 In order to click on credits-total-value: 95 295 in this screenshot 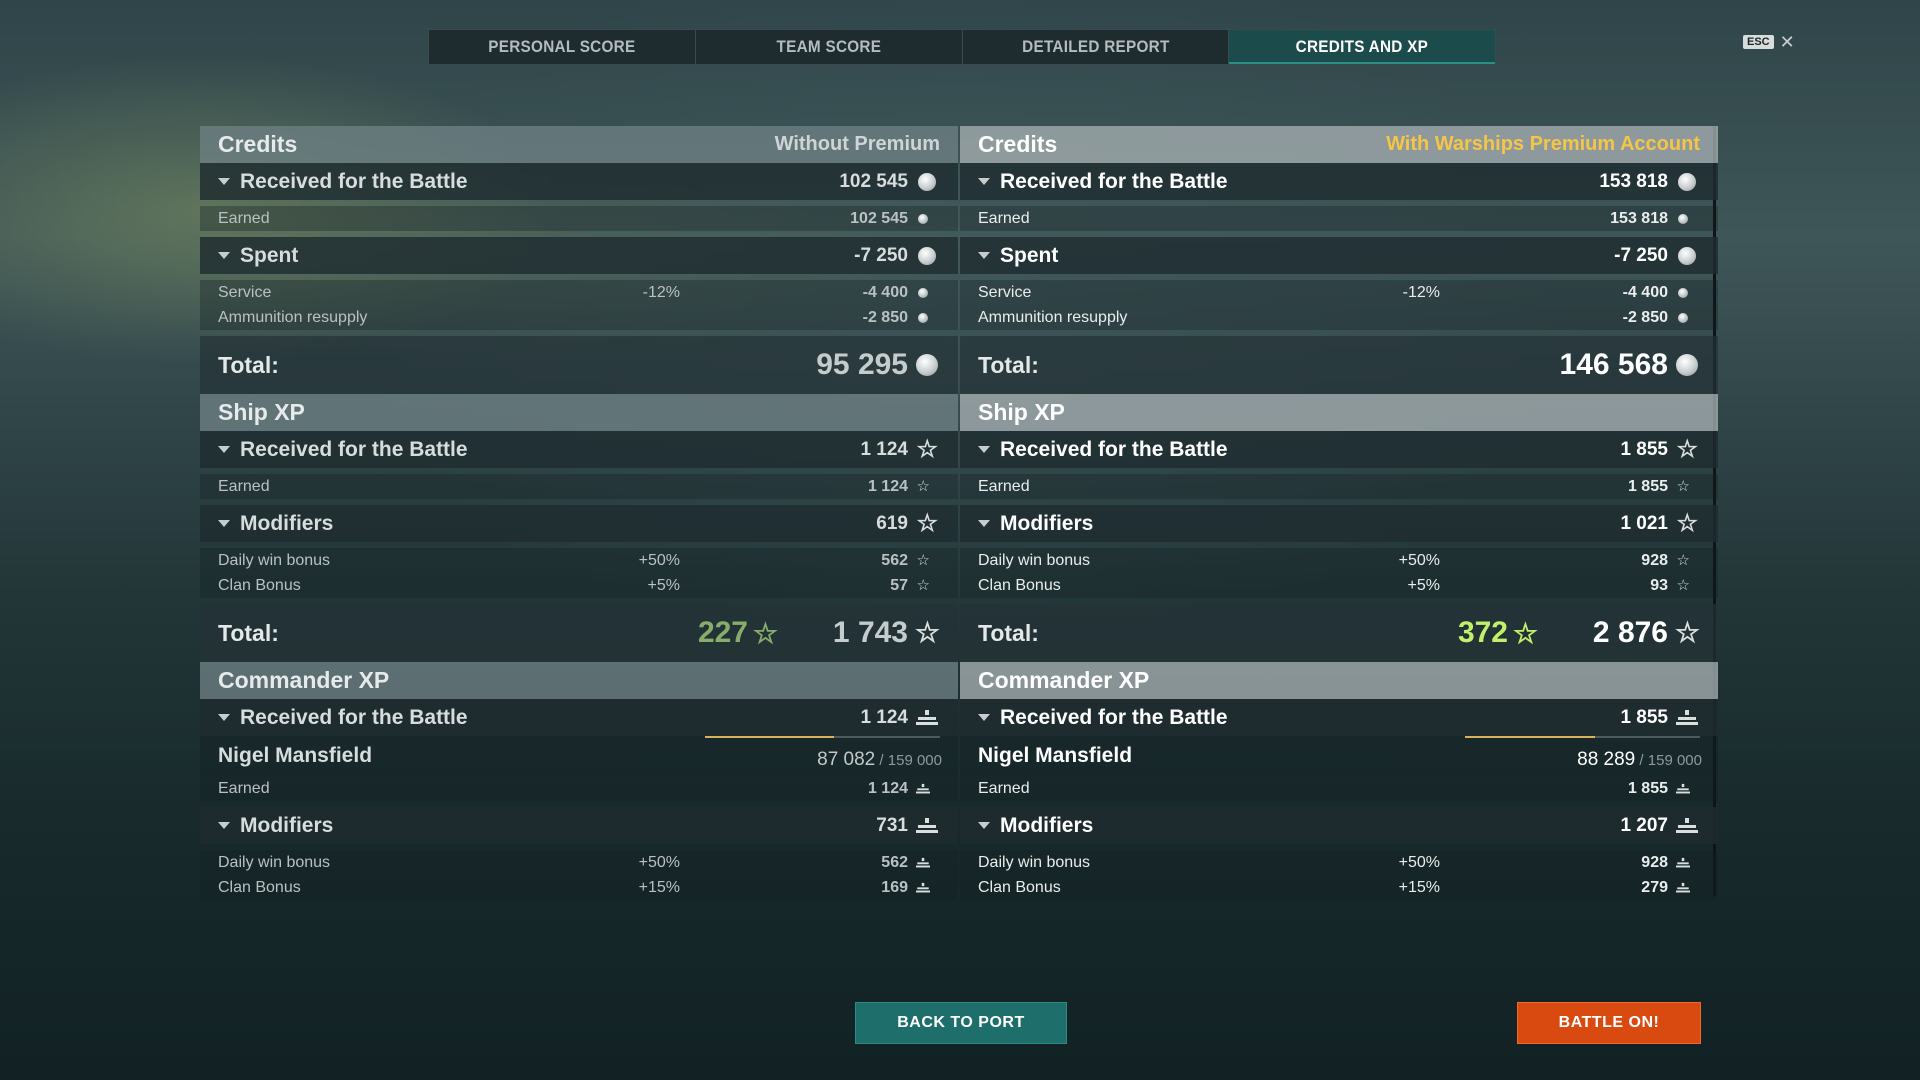, I will do `click(862, 364)`.